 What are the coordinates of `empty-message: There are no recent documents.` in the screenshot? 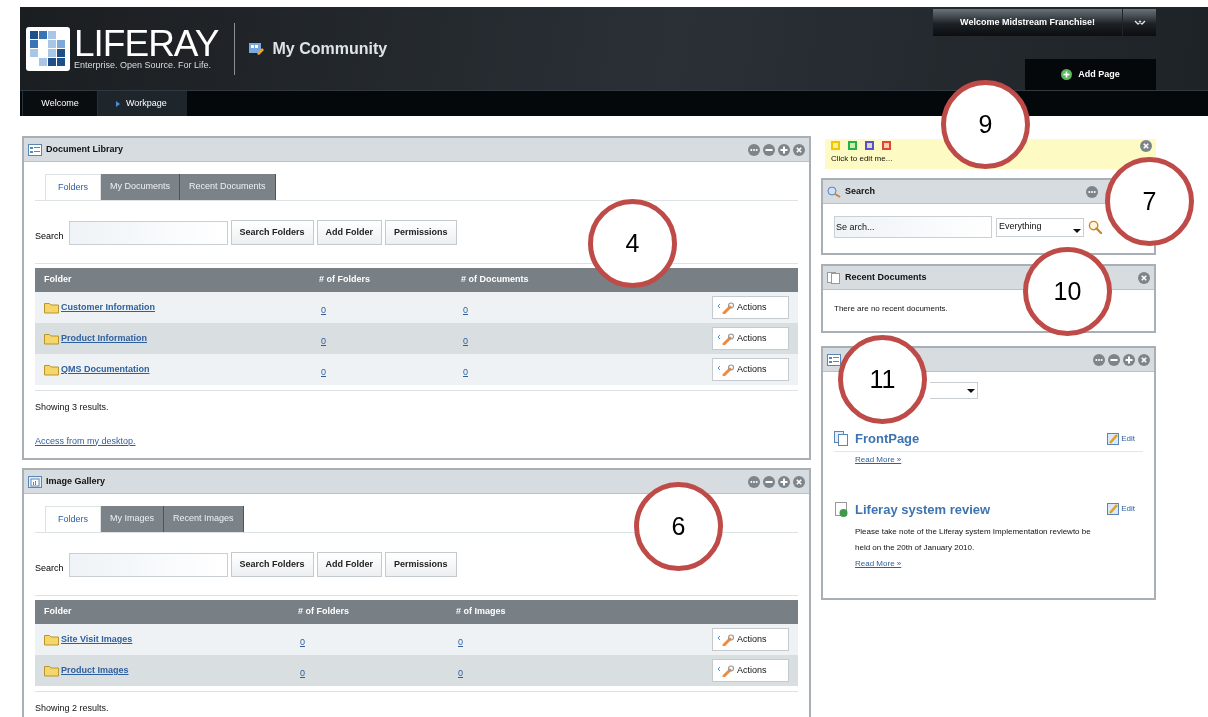 It's located at (891, 309).